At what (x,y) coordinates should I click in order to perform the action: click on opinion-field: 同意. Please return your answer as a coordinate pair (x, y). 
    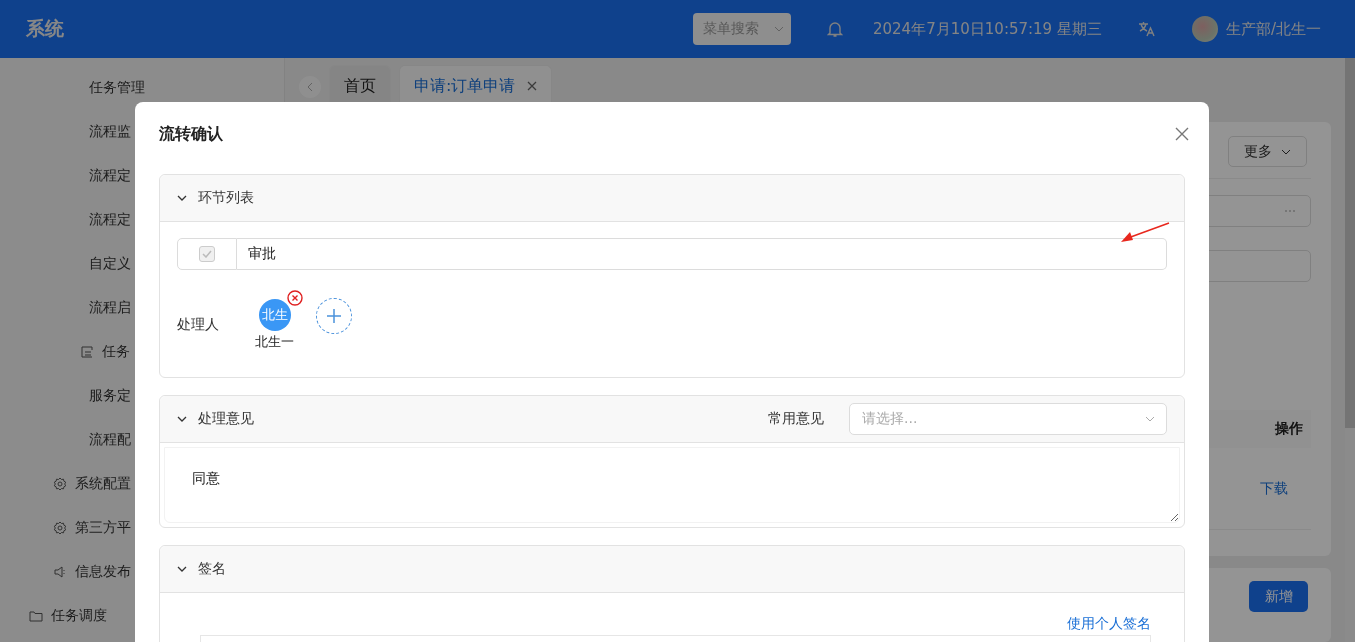
    Looking at the image, I should click on (672, 485).